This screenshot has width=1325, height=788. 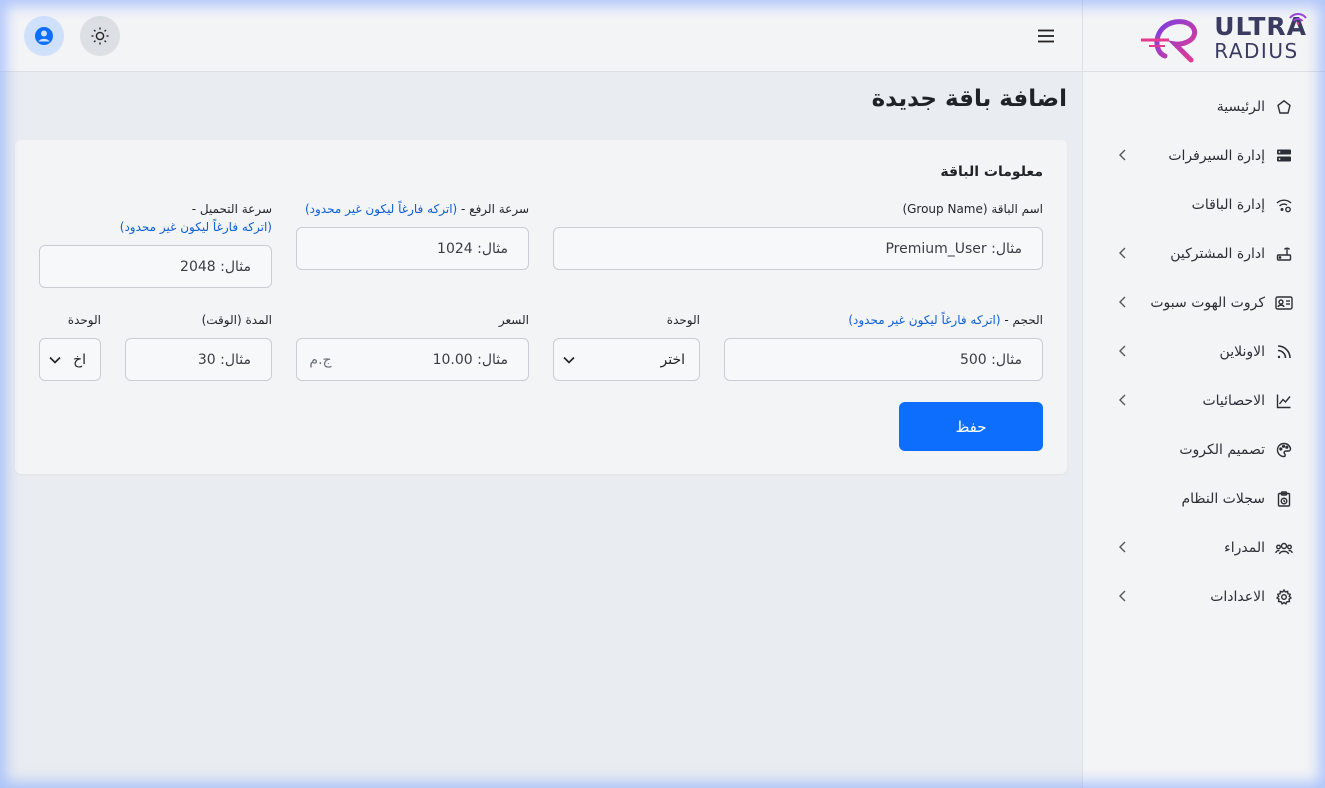 I want to click on sidebar-item-subscribers: ادارة المشتركين, so click(x=1204, y=253).